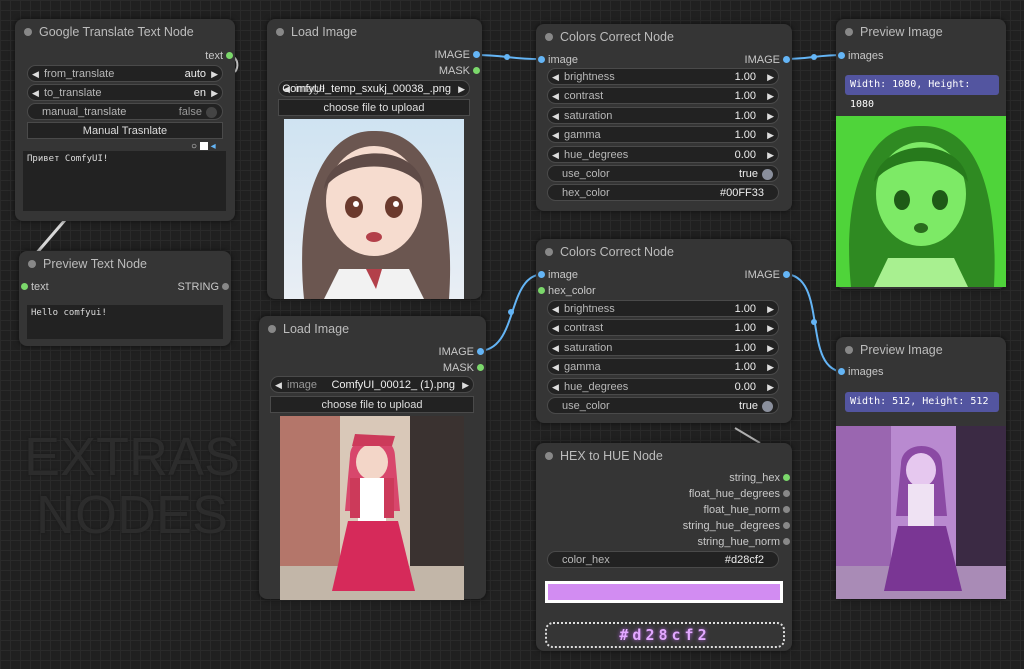 Image resolution: width=1024 pixels, height=669 pixels. Describe the element at coordinates (372, 384) in the screenshot. I see `image-select-combo: ◀ image ComfyUI_00012_ (1).png ▶` at that location.